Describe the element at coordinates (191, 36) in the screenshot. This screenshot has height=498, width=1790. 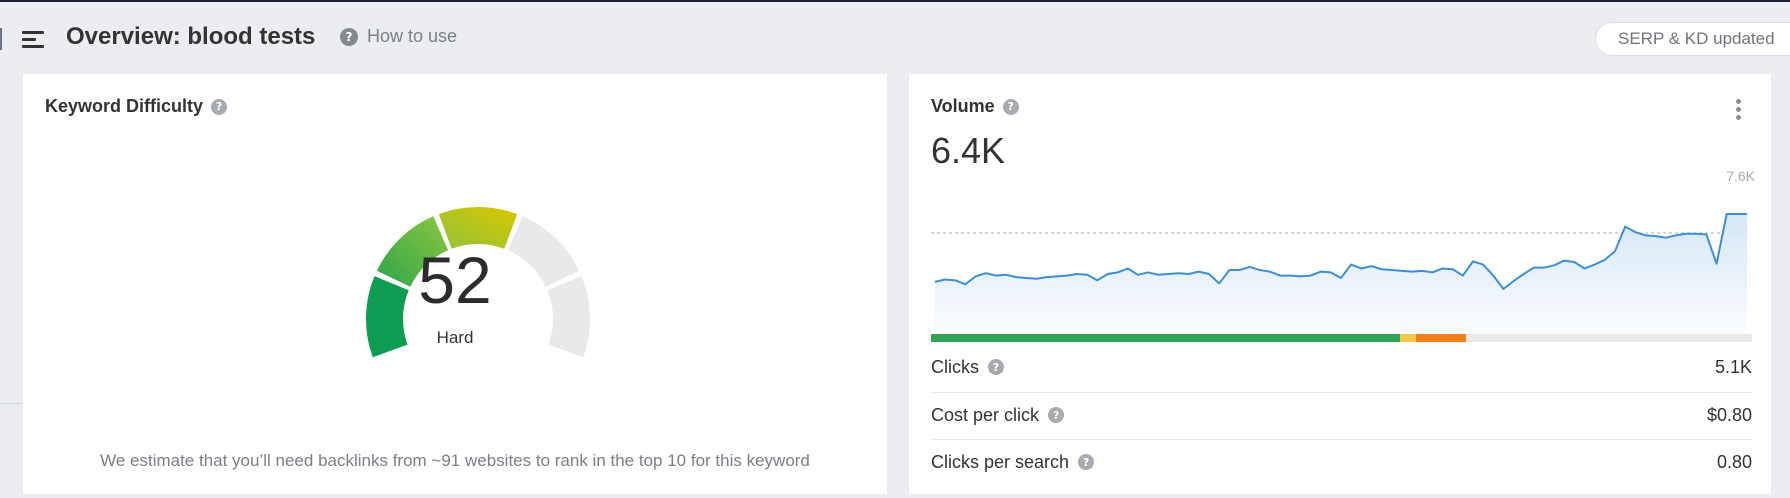
I see `page-title: Overview: blood tests` at that location.